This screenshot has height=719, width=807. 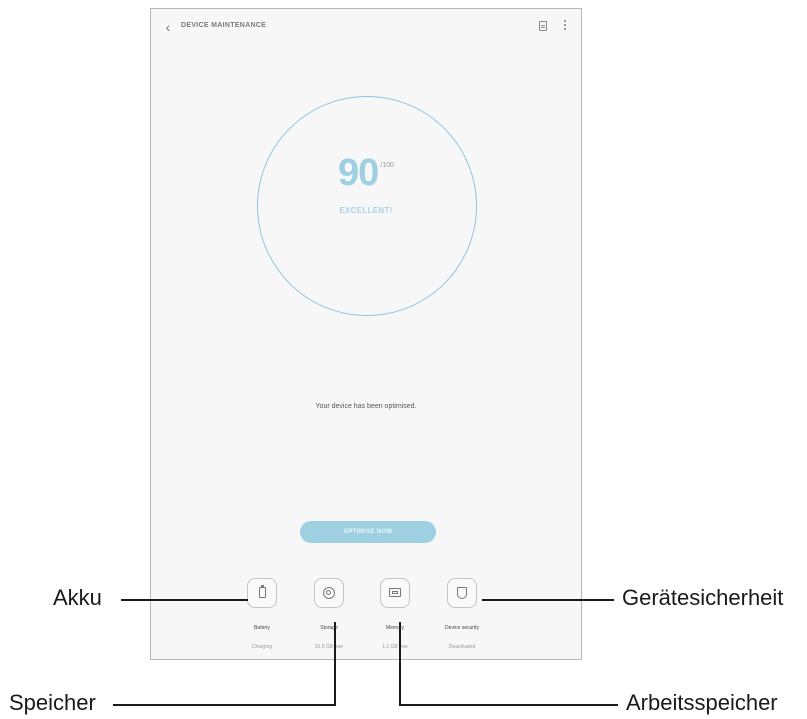 I want to click on security-button, so click(x=462, y=593).